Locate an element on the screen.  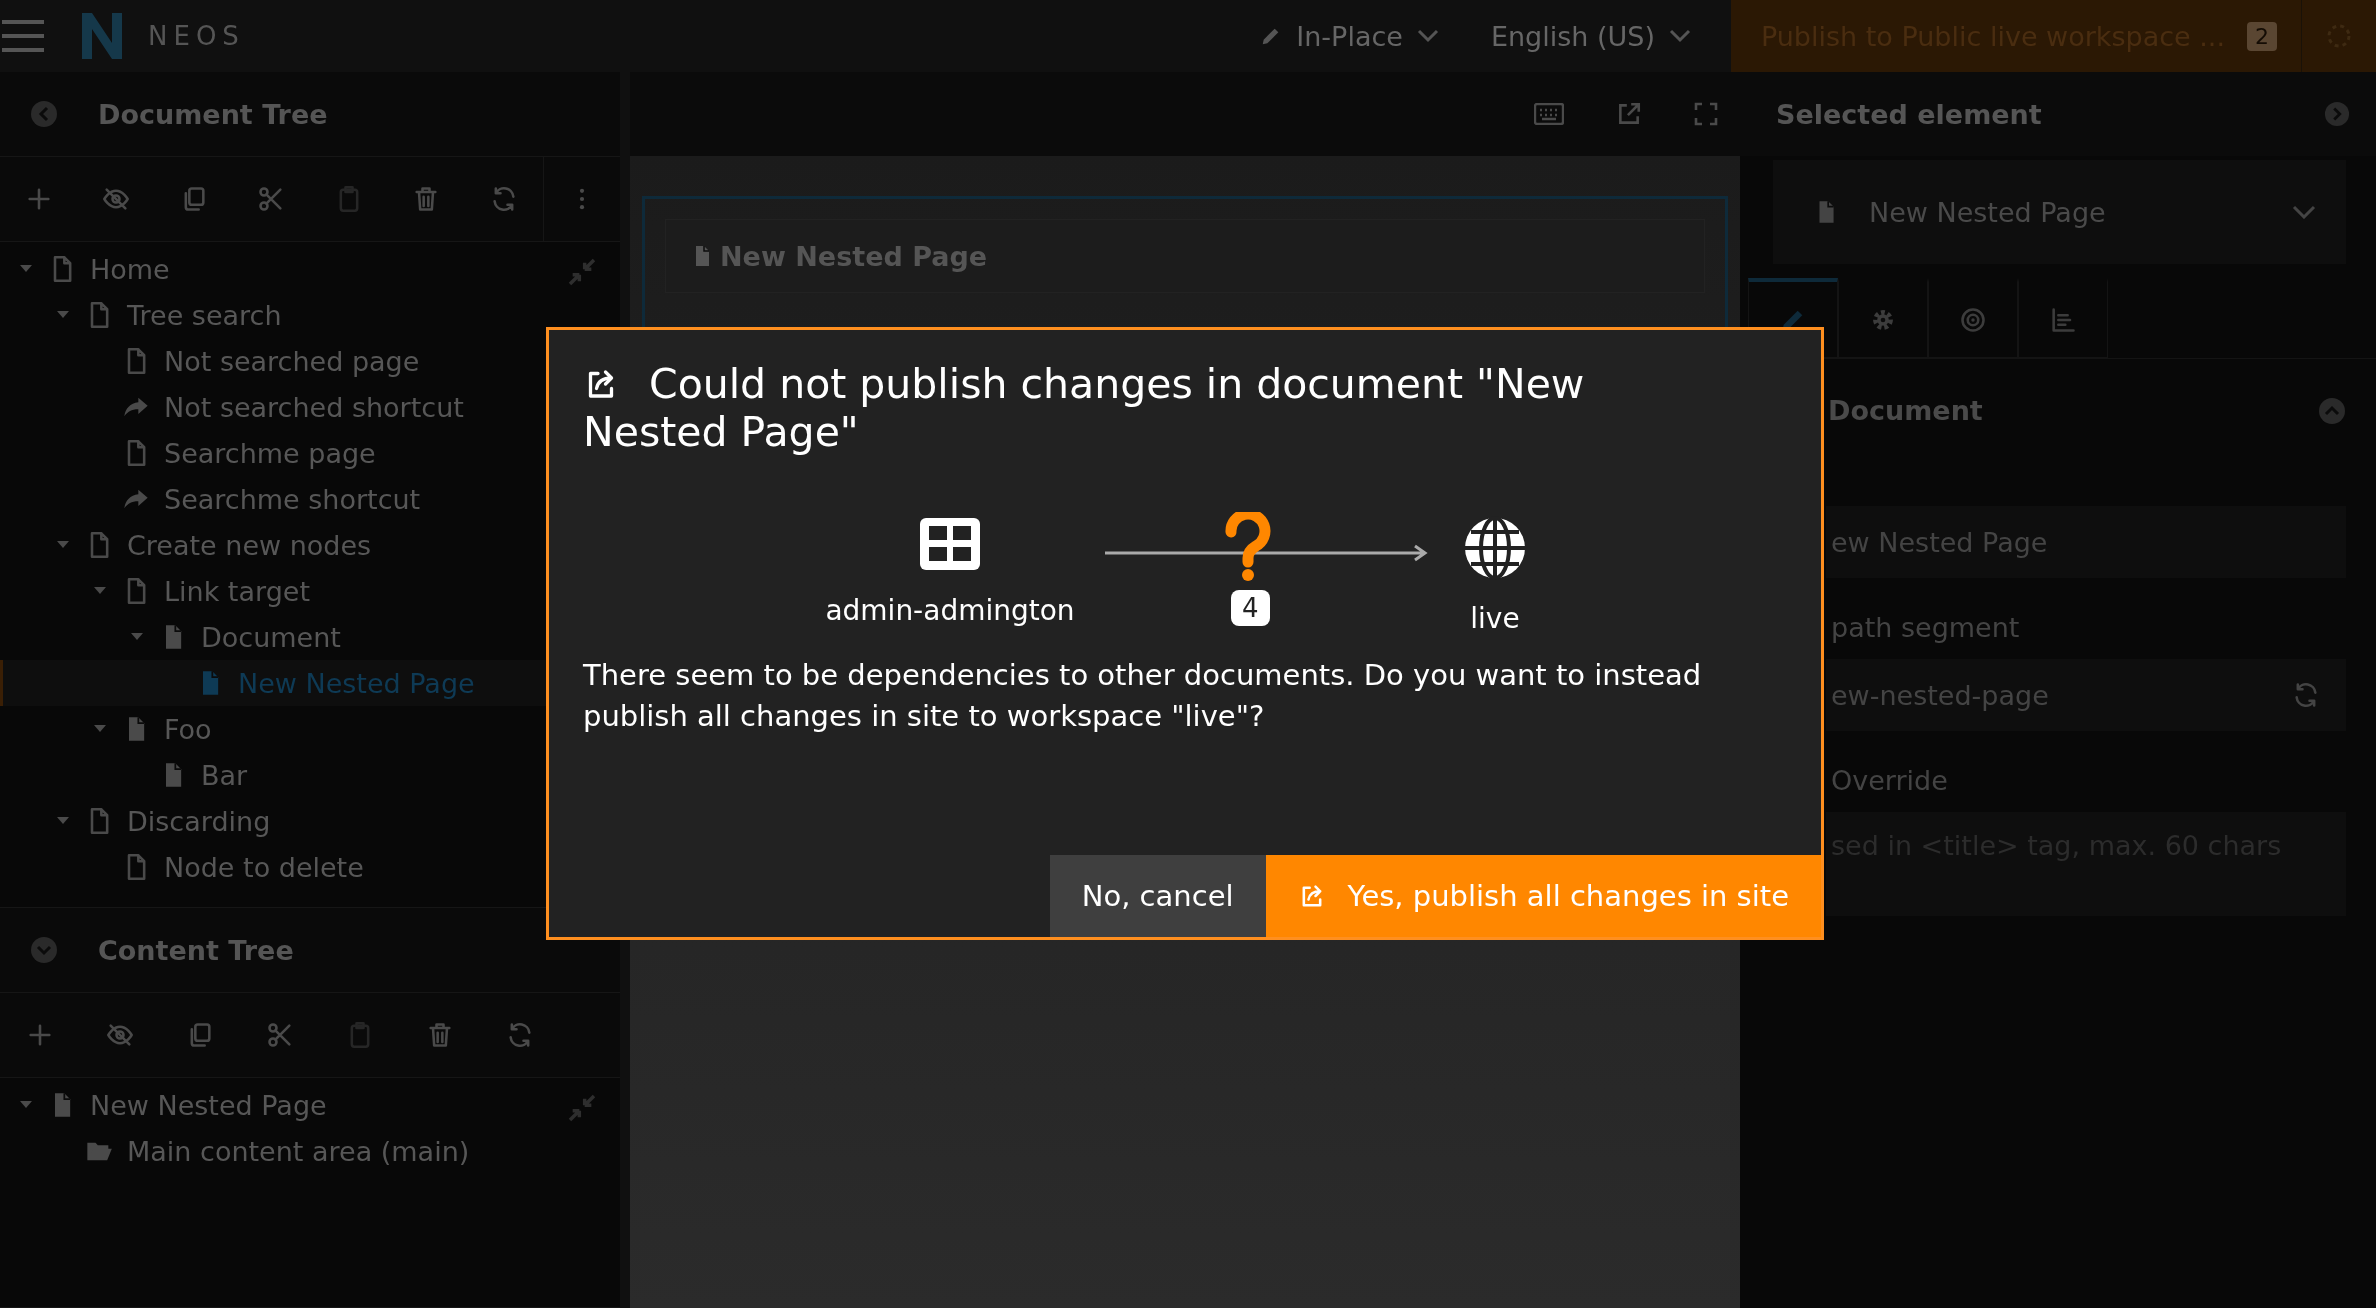
edit-mode-dropdown: In-Place is located at coordinates (1349, 36).